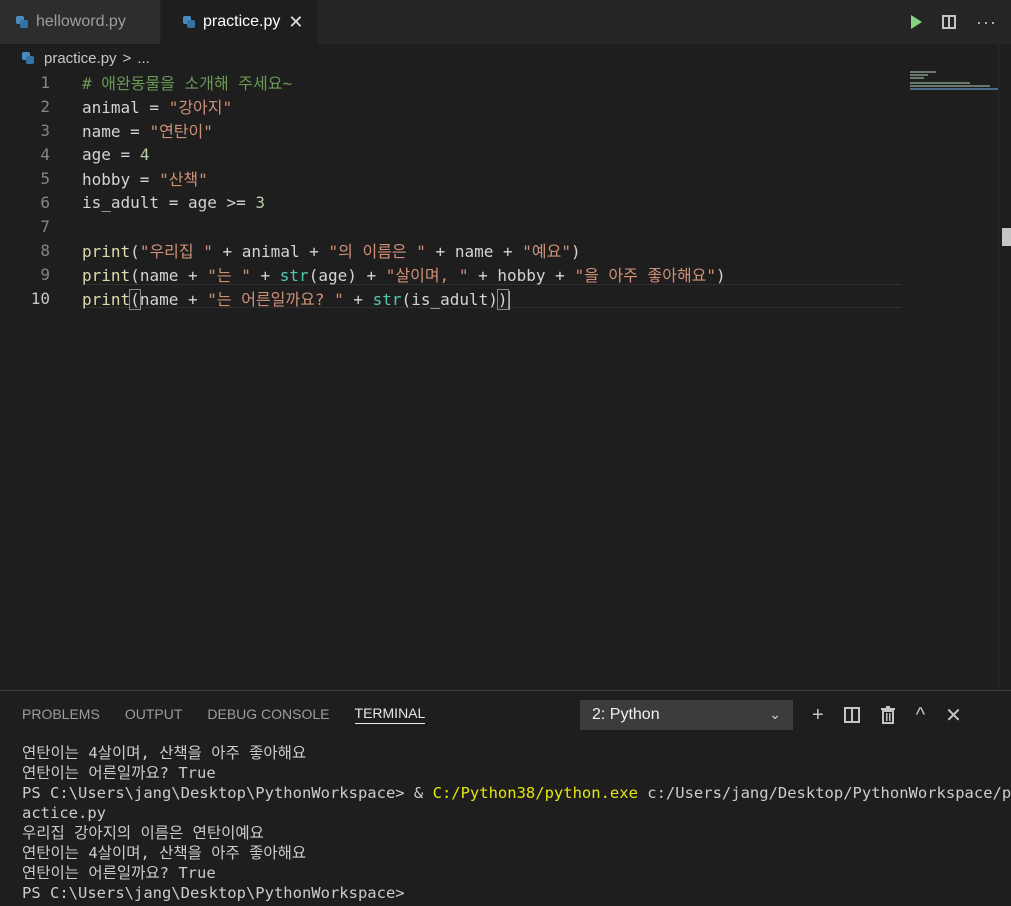  What do you see at coordinates (917, 22) in the screenshot?
I see `run-icon` at bounding box center [917, 22].